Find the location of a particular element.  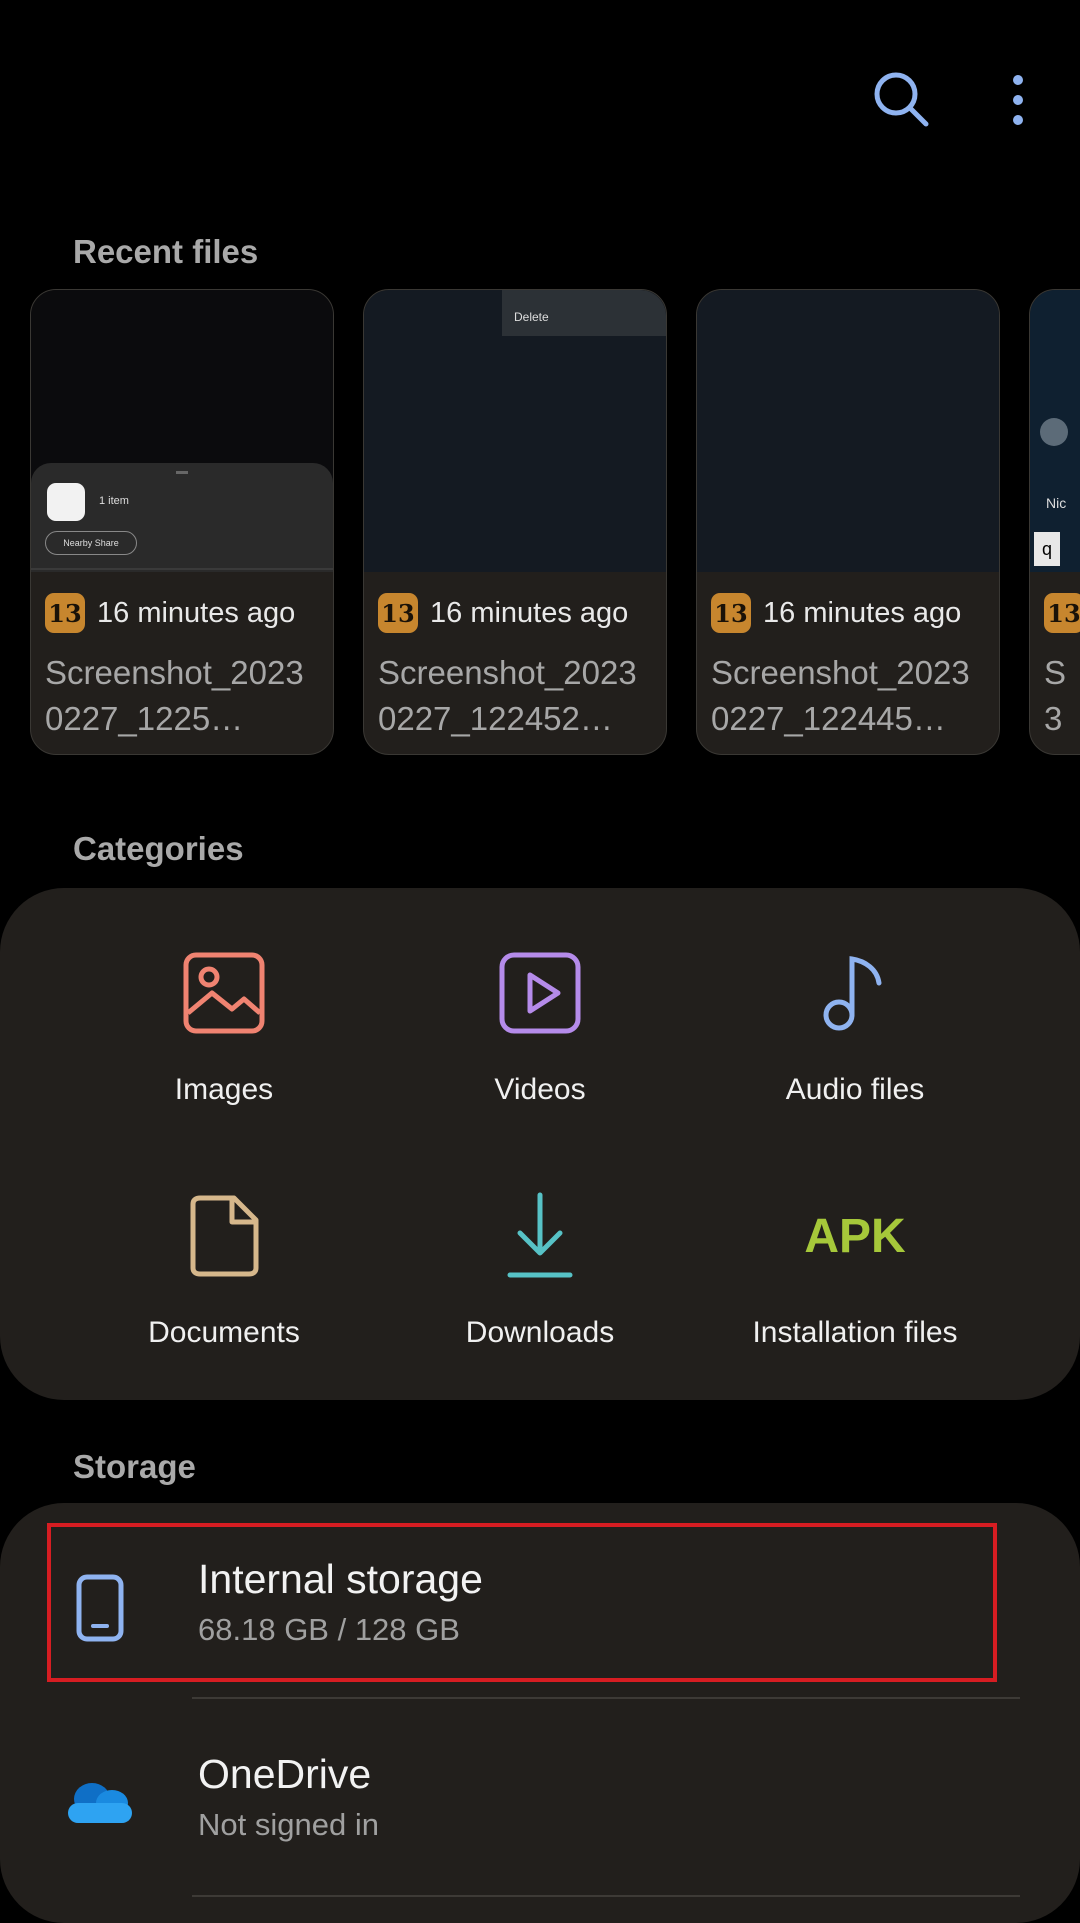

category-label: Videos is located at coordinates (540, 1089).